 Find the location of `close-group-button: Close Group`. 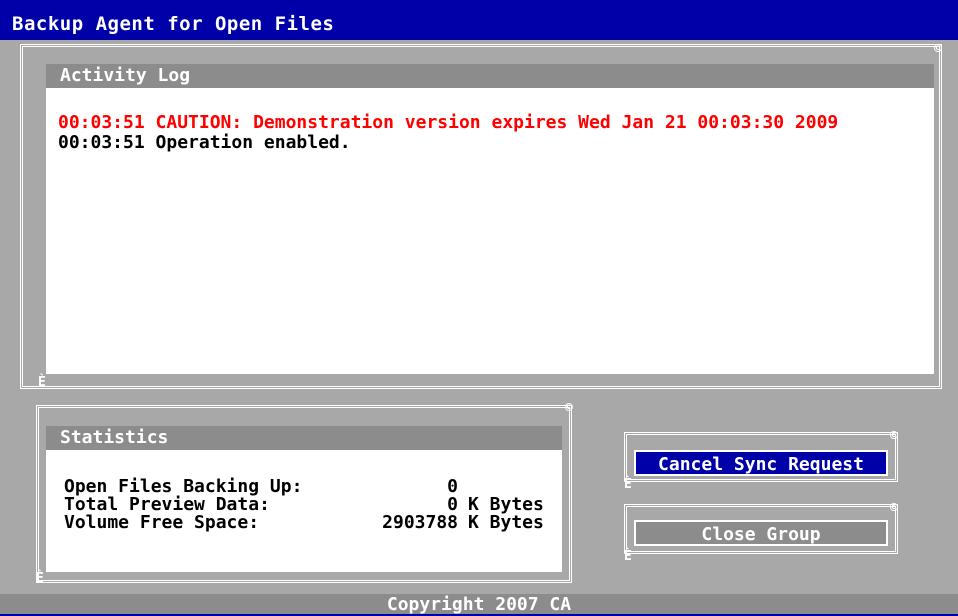

close-group-button: Close Group is located at coordinates (761, 533).